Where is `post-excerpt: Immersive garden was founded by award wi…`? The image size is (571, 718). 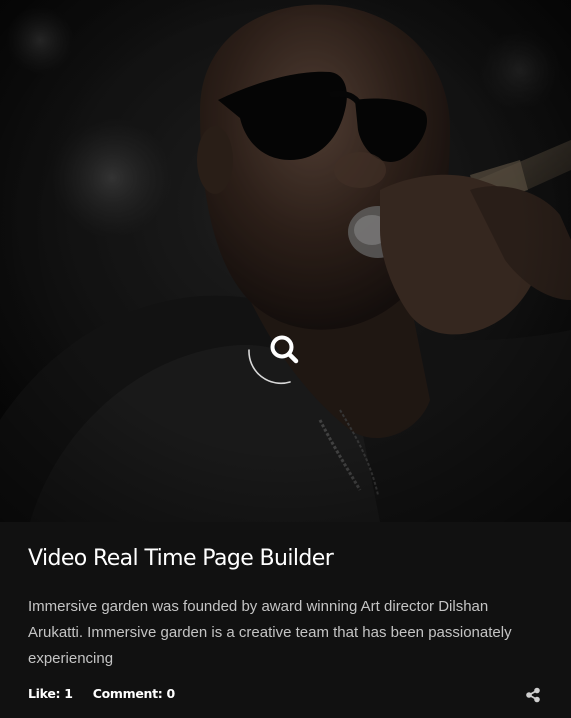
post-excerpt: Immersive garden was founded by award wi… is located at coordinates (270, 632).